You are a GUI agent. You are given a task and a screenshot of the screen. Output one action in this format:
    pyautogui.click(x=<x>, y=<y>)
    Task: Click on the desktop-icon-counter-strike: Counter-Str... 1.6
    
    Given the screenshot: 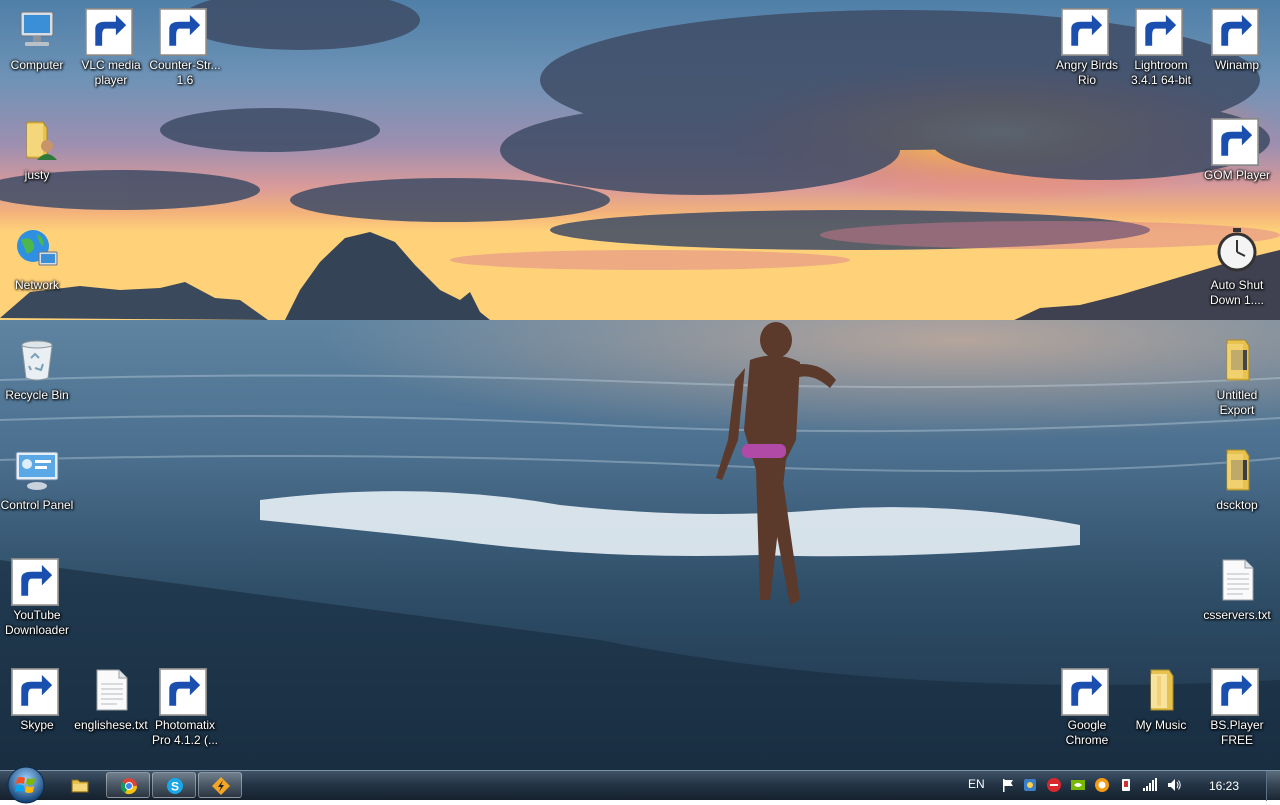 What is the action you would take?
    pyautogui.click(x=185, y=52)
    